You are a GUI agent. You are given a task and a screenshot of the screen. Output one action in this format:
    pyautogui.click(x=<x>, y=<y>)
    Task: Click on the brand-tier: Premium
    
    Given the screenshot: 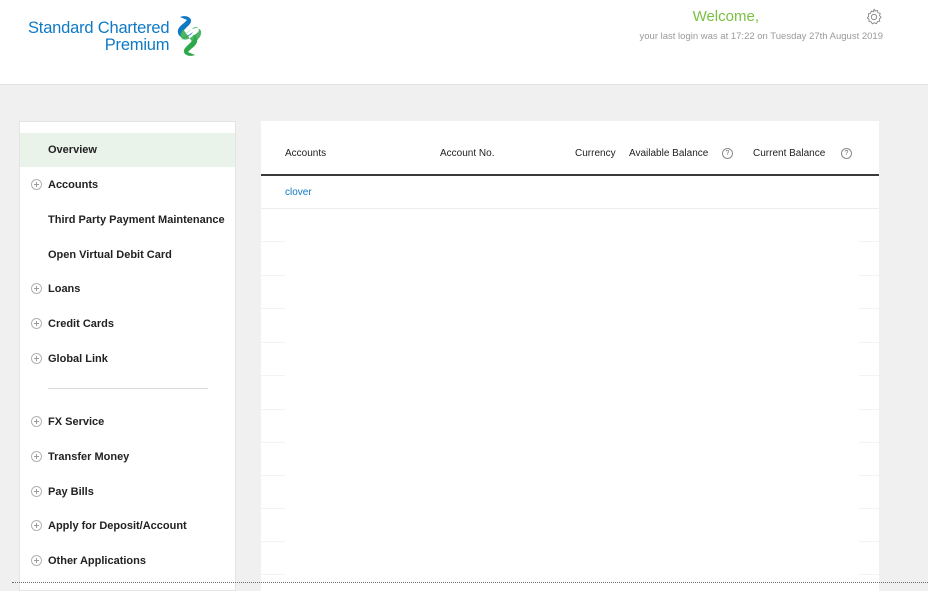 What is the action you would take?
    pyautogui.click(x=137, y=45)
    